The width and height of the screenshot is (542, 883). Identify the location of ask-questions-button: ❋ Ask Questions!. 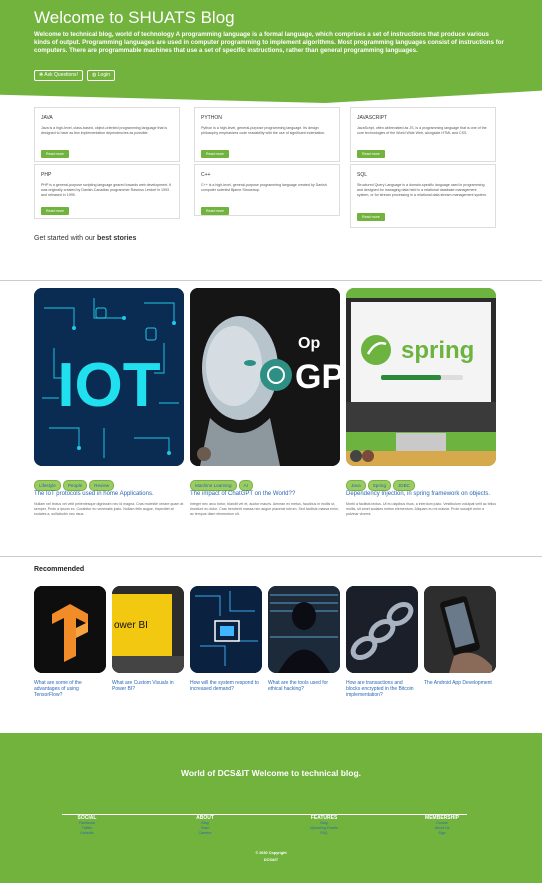
(58, 75).